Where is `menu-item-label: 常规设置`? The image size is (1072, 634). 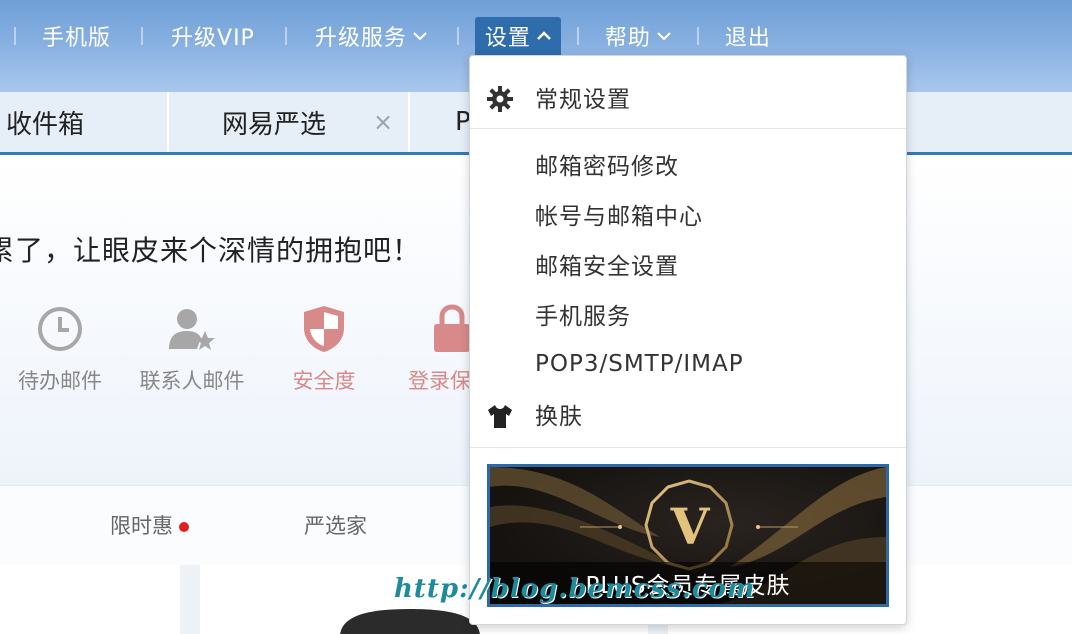
menu-item-label: 常规设置 is located at coordinates (583, 100).